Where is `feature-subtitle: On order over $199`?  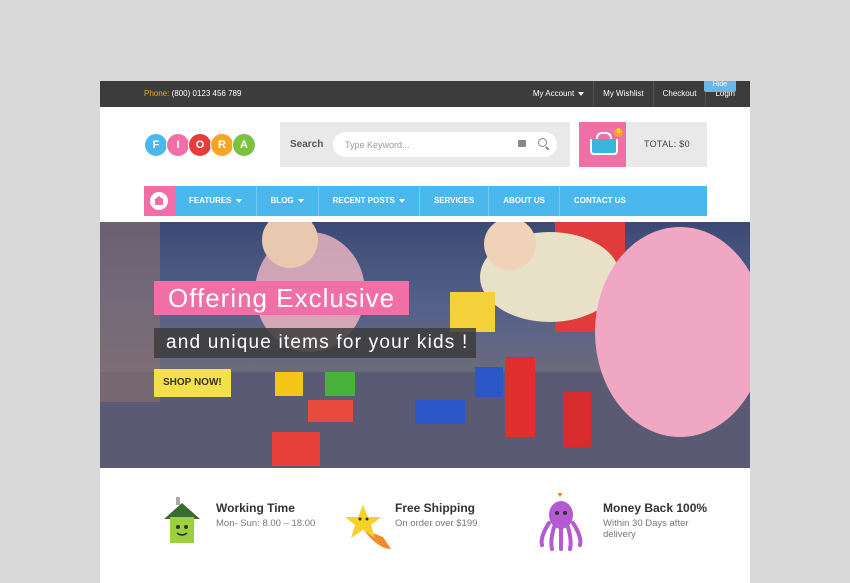 feature-subtitle: On order over $199 is located at coordinates (436, 523).